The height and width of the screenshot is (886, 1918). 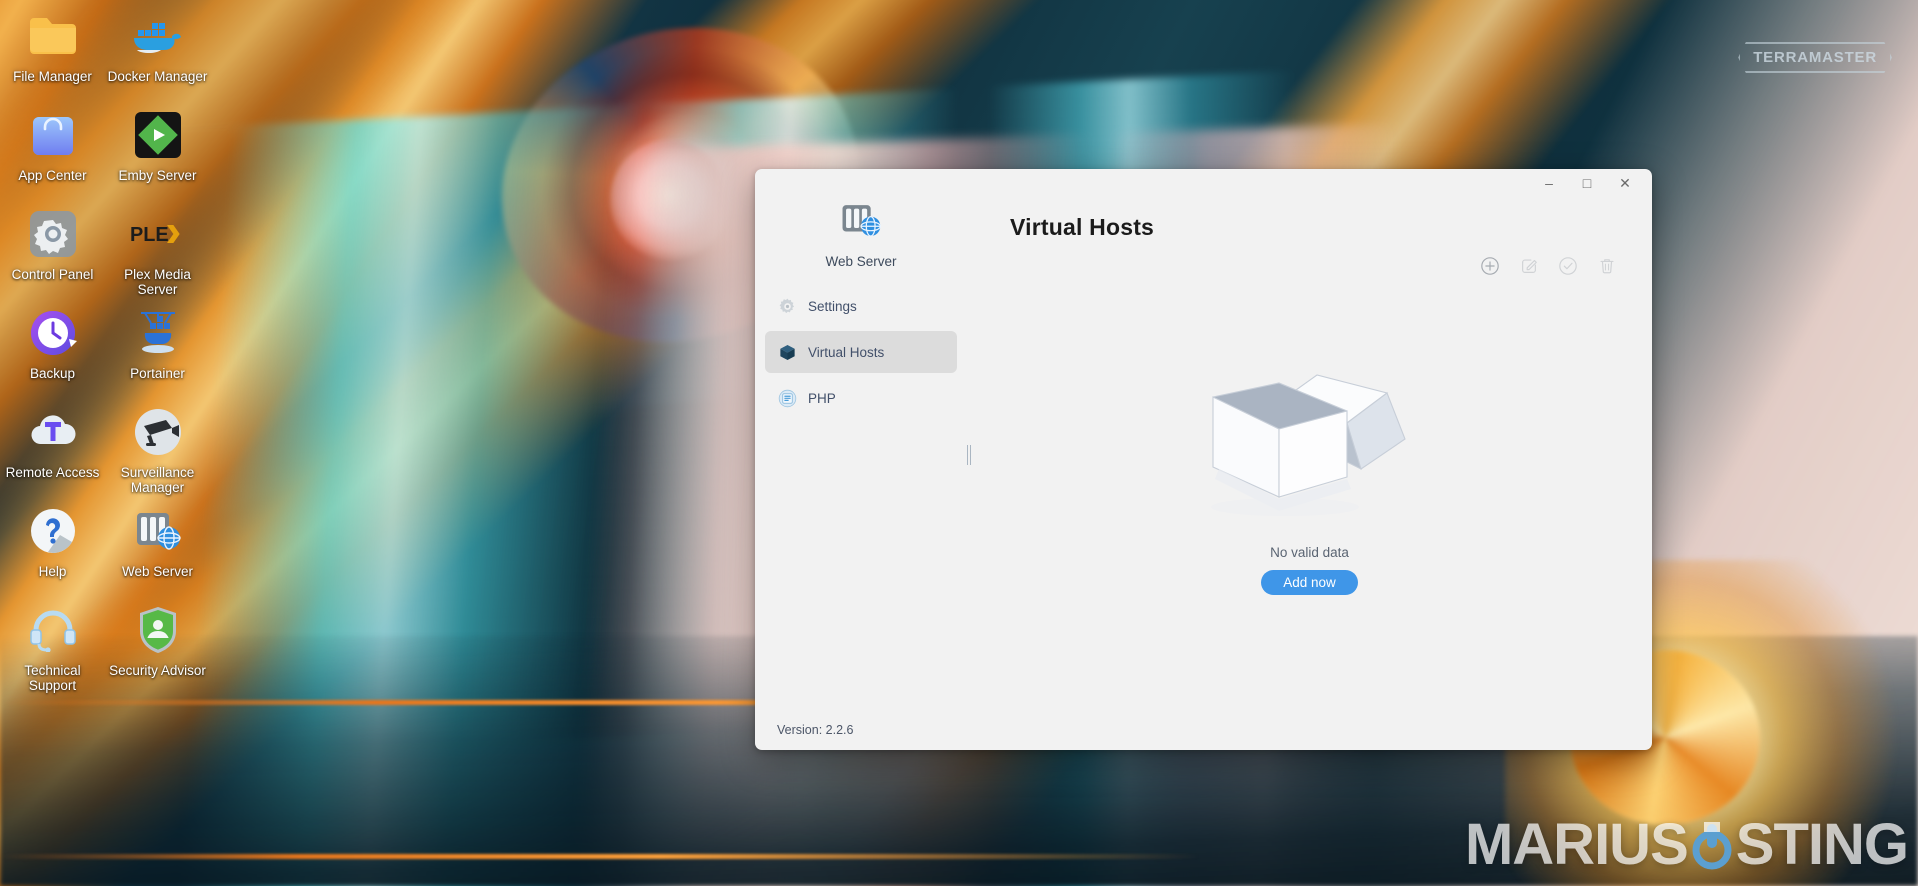 What do you see at coordinates (1587, 183) in the screenshot?
I see `maximize-button: □` at bounding box center [1587, 183].